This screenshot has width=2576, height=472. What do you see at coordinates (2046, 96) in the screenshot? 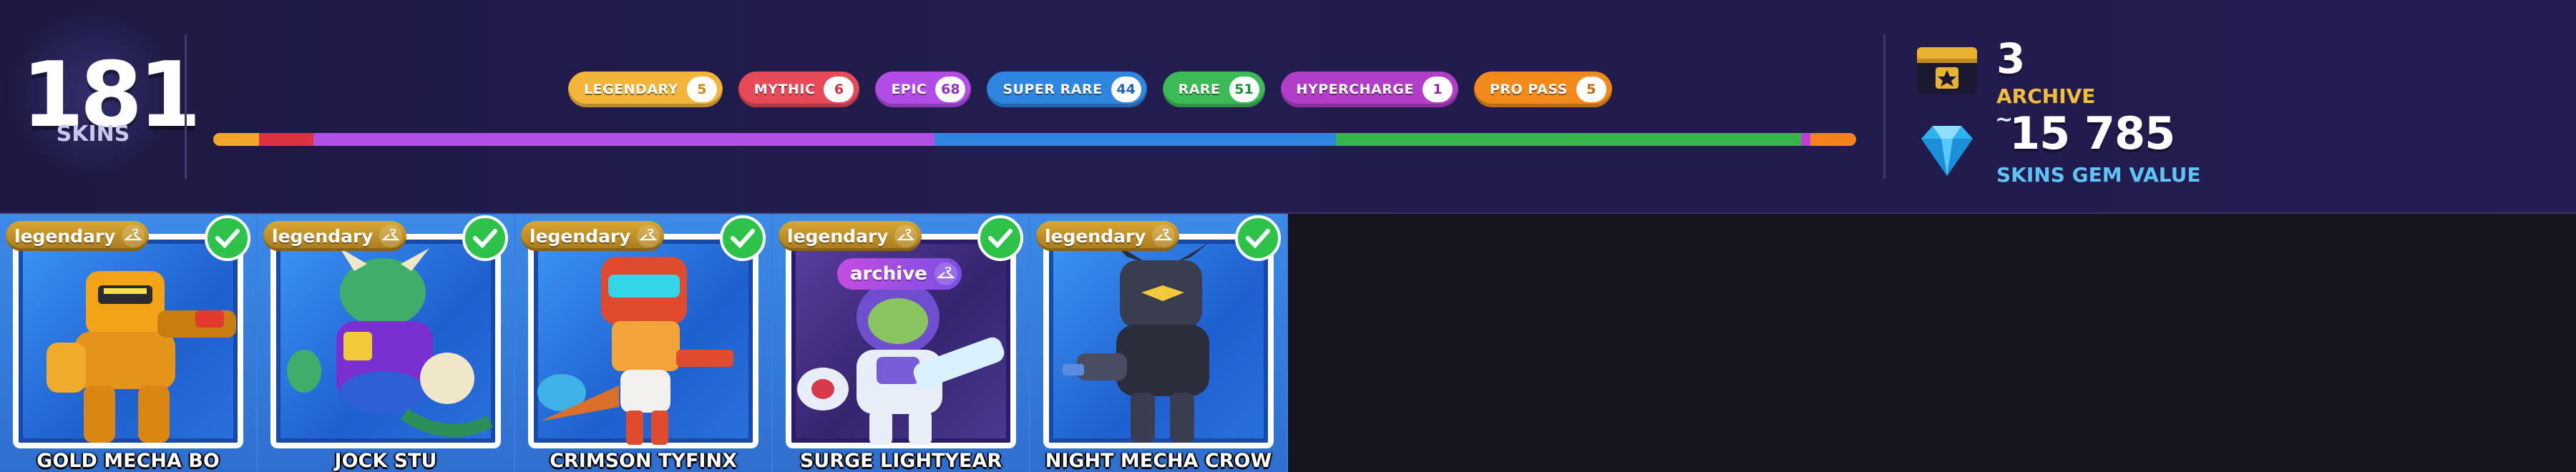
I see `archive-label: ARCHIVE` at bounding box center [2046, 96].